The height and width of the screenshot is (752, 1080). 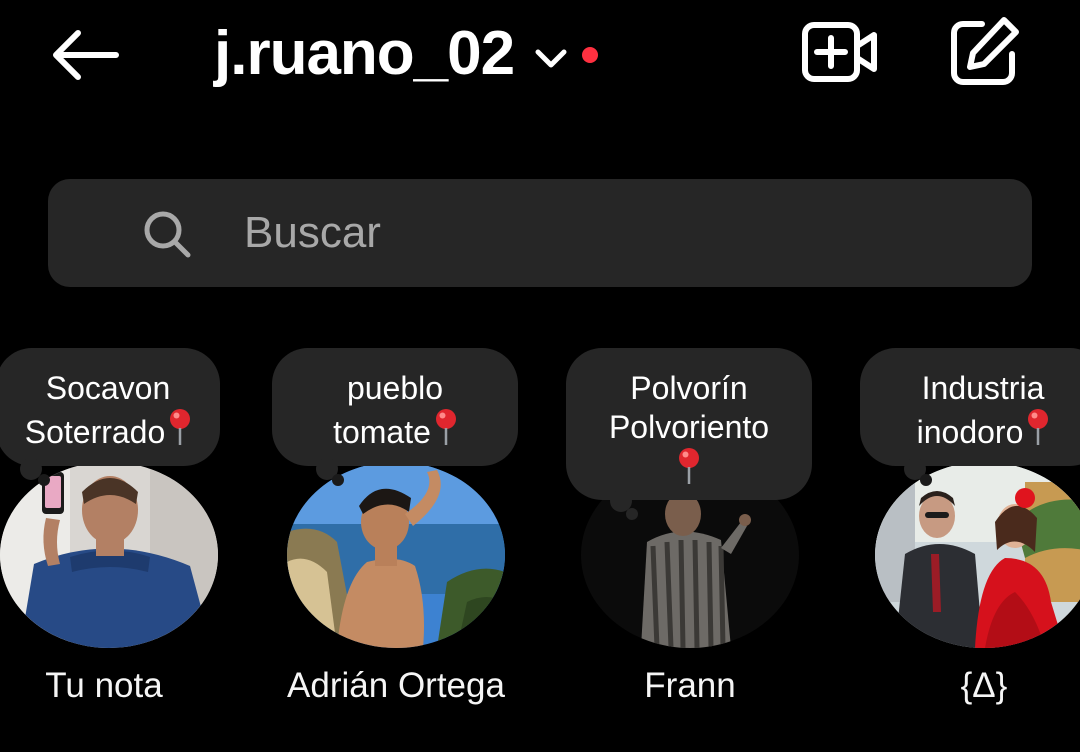 What do you see at coordinates (110, 407) in the screenshot?
I see `note-bubble: Socavon Soterrado` at bounding box center [110, 407].